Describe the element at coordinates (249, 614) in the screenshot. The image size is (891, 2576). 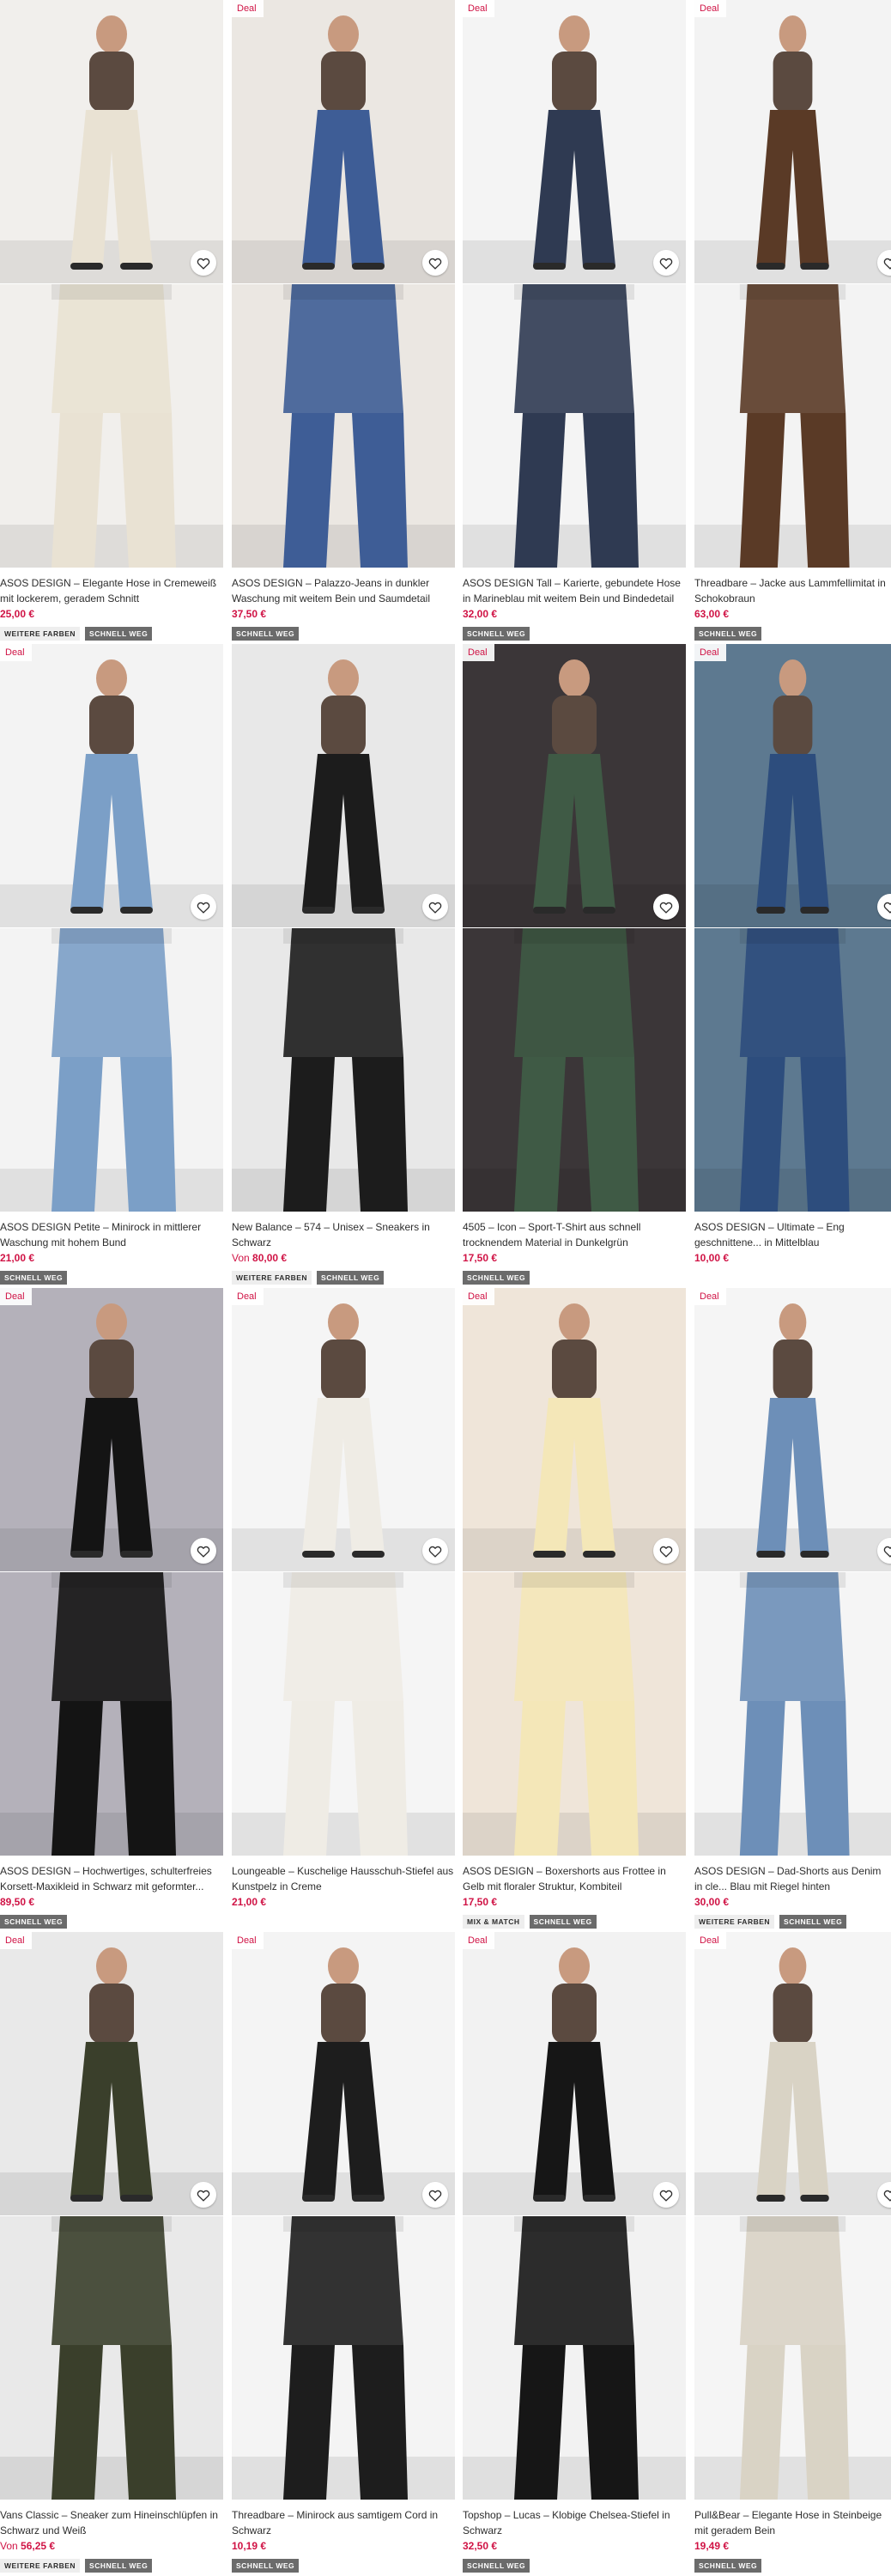
I see `price-value: 37,50 €` at that location.